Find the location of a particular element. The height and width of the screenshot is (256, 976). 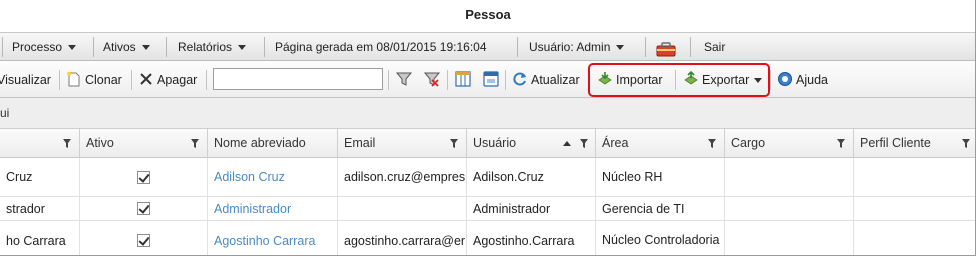

toolbox-icon is located at coordinates (666, 48).